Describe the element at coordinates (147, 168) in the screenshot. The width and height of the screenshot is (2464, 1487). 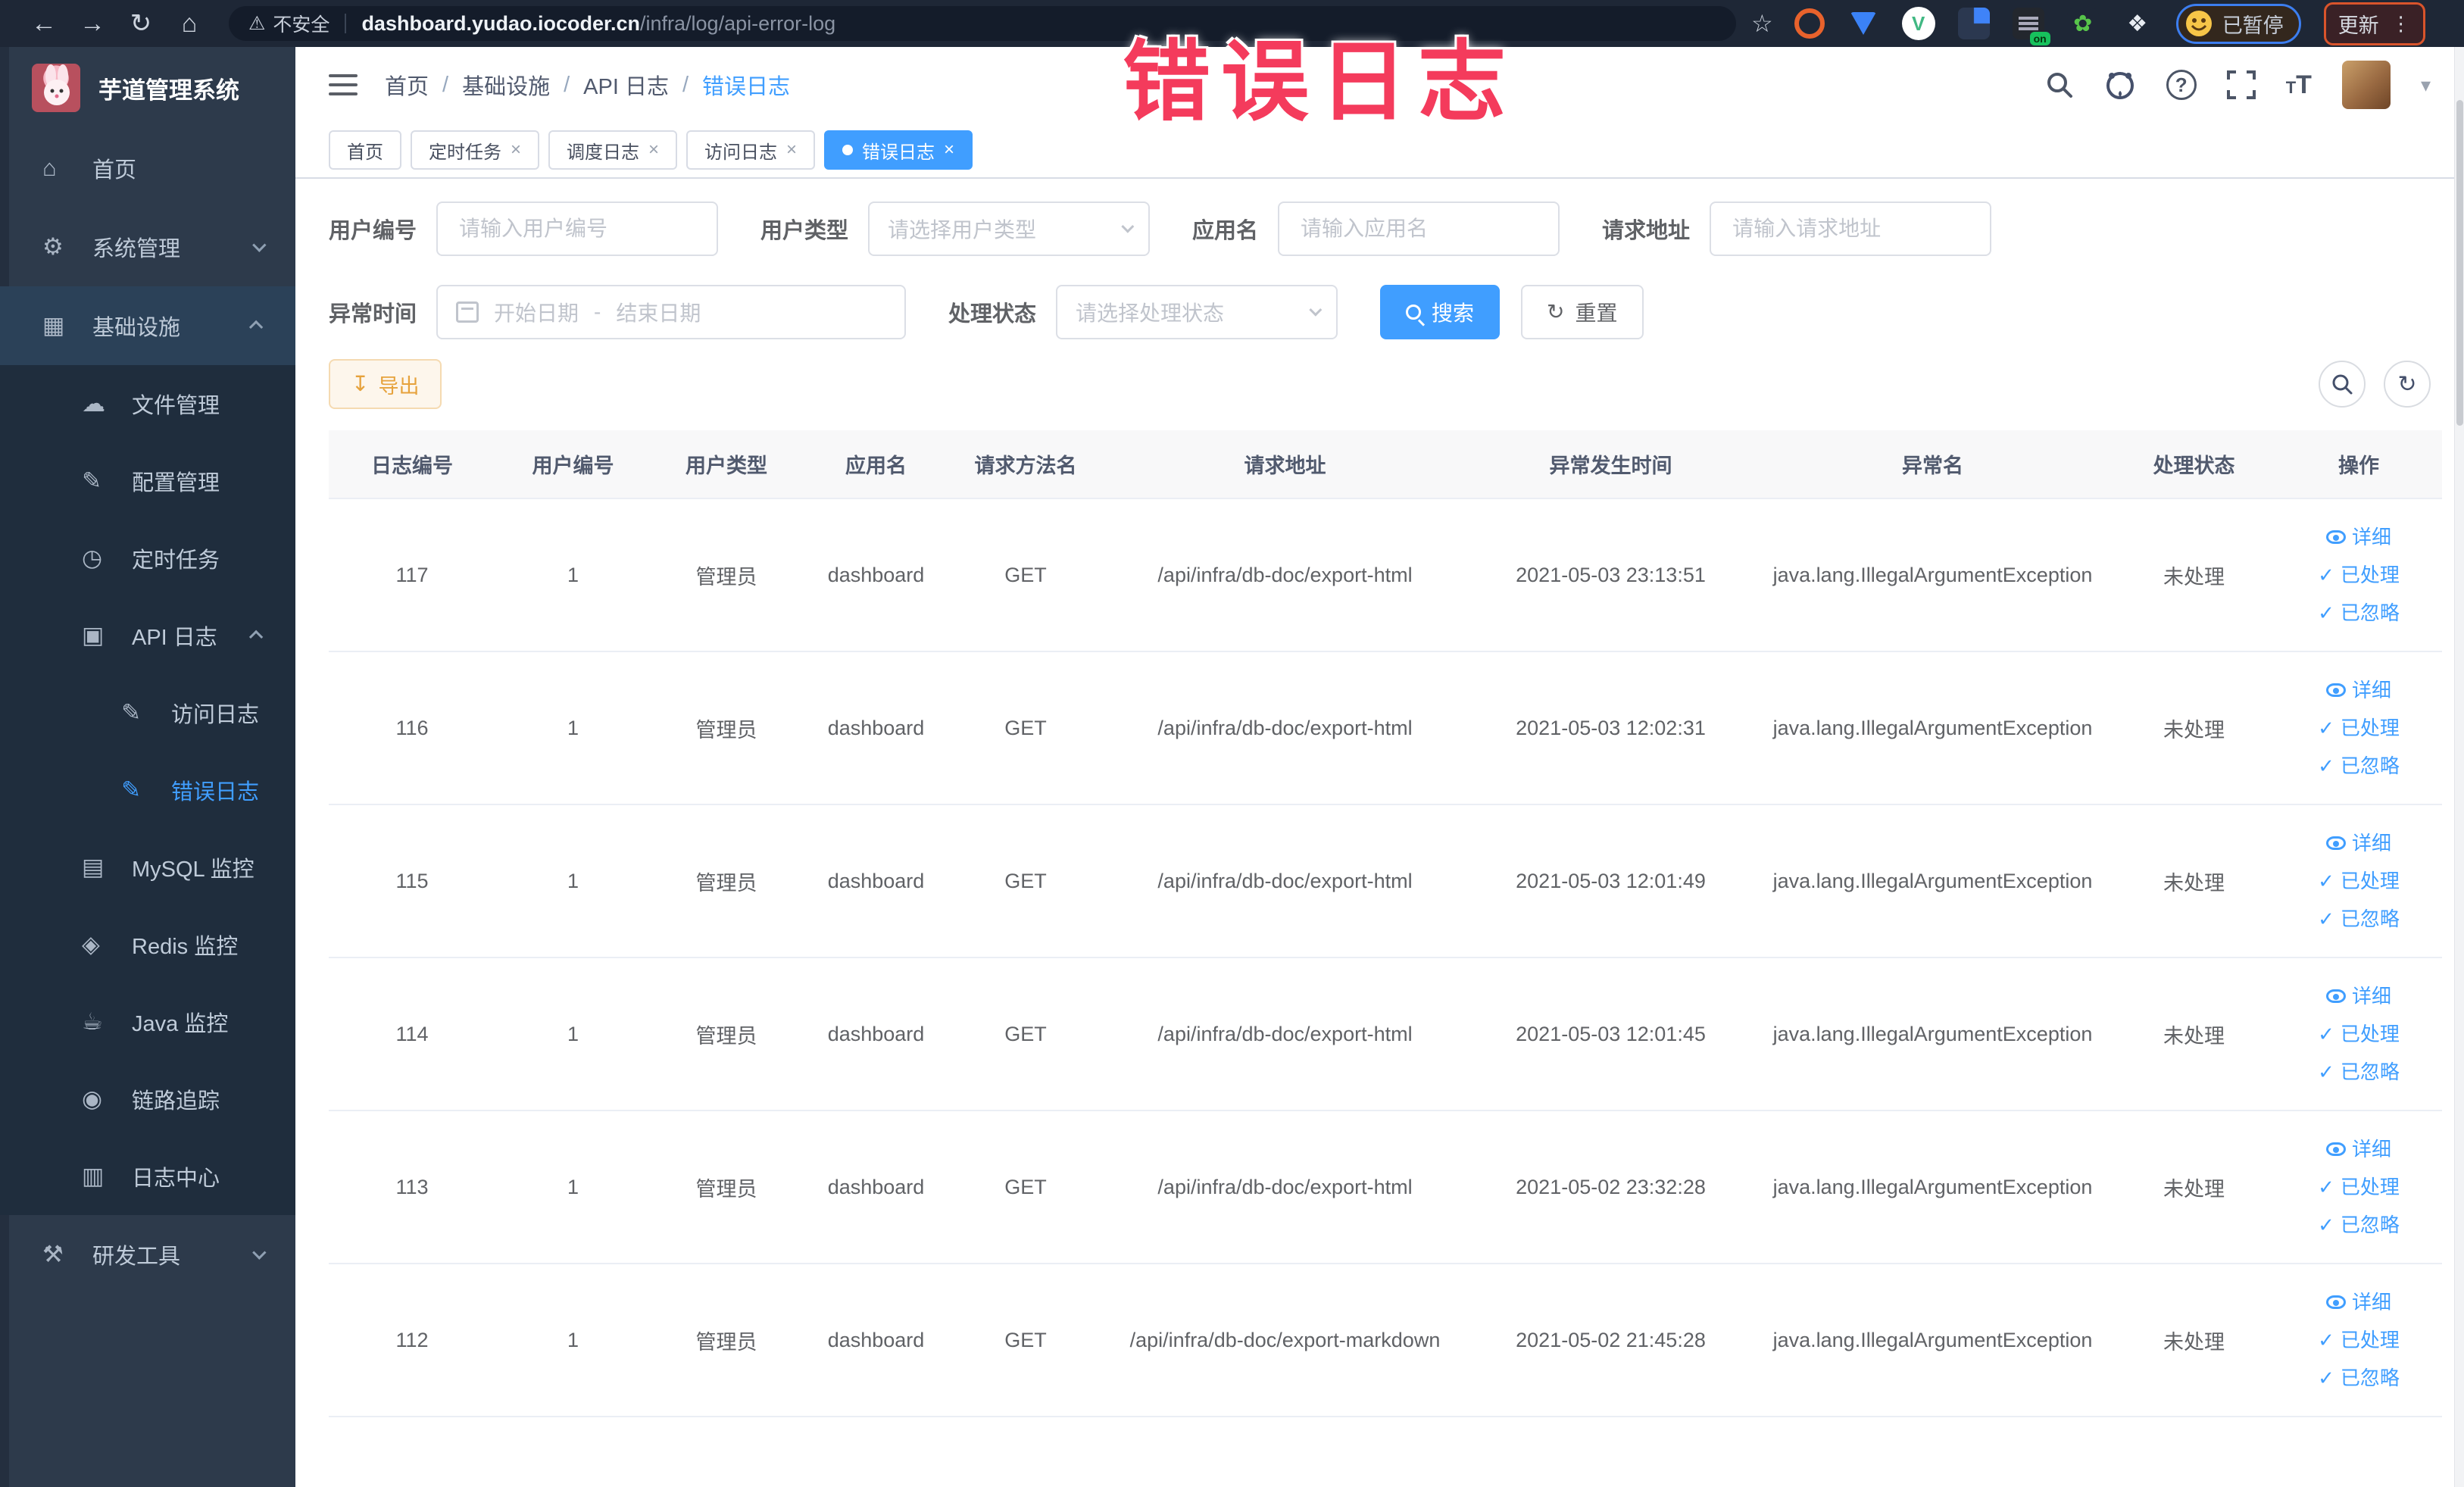
I see `sidebar-item-home: ⌂ 首页` at that location.